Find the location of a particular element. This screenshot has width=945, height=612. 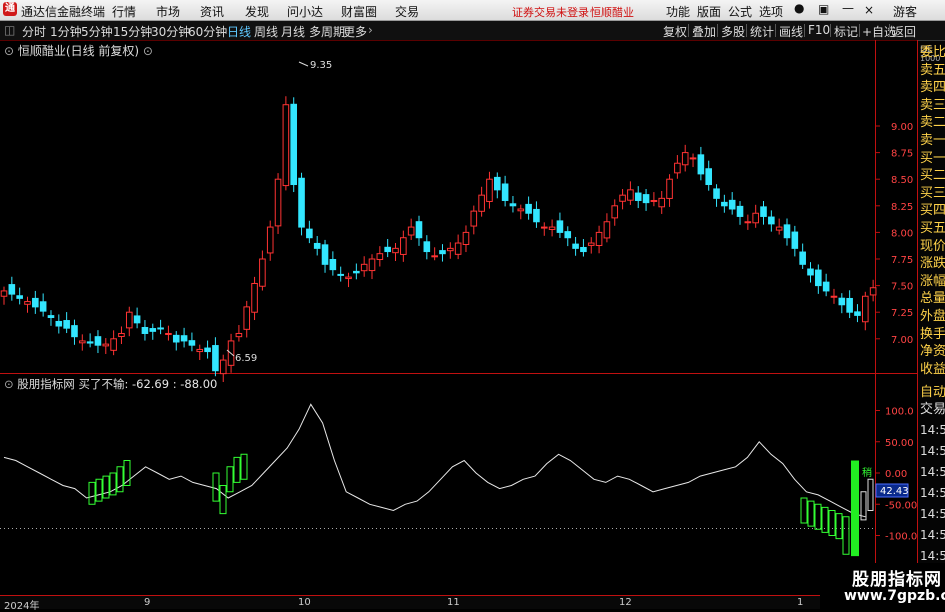

indicator-name: 股朋指标网 is located at coordinates (46, 384).